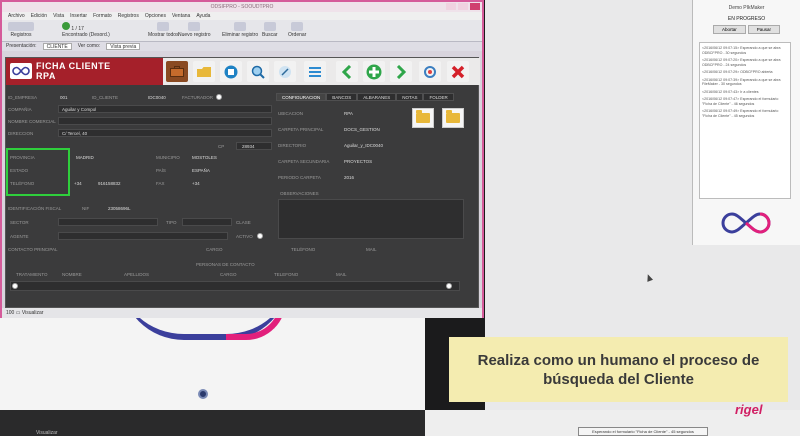 Image resolution: width=800 pixels, height=436 pixels. I want to click on minimize-button, so click(451, 6).